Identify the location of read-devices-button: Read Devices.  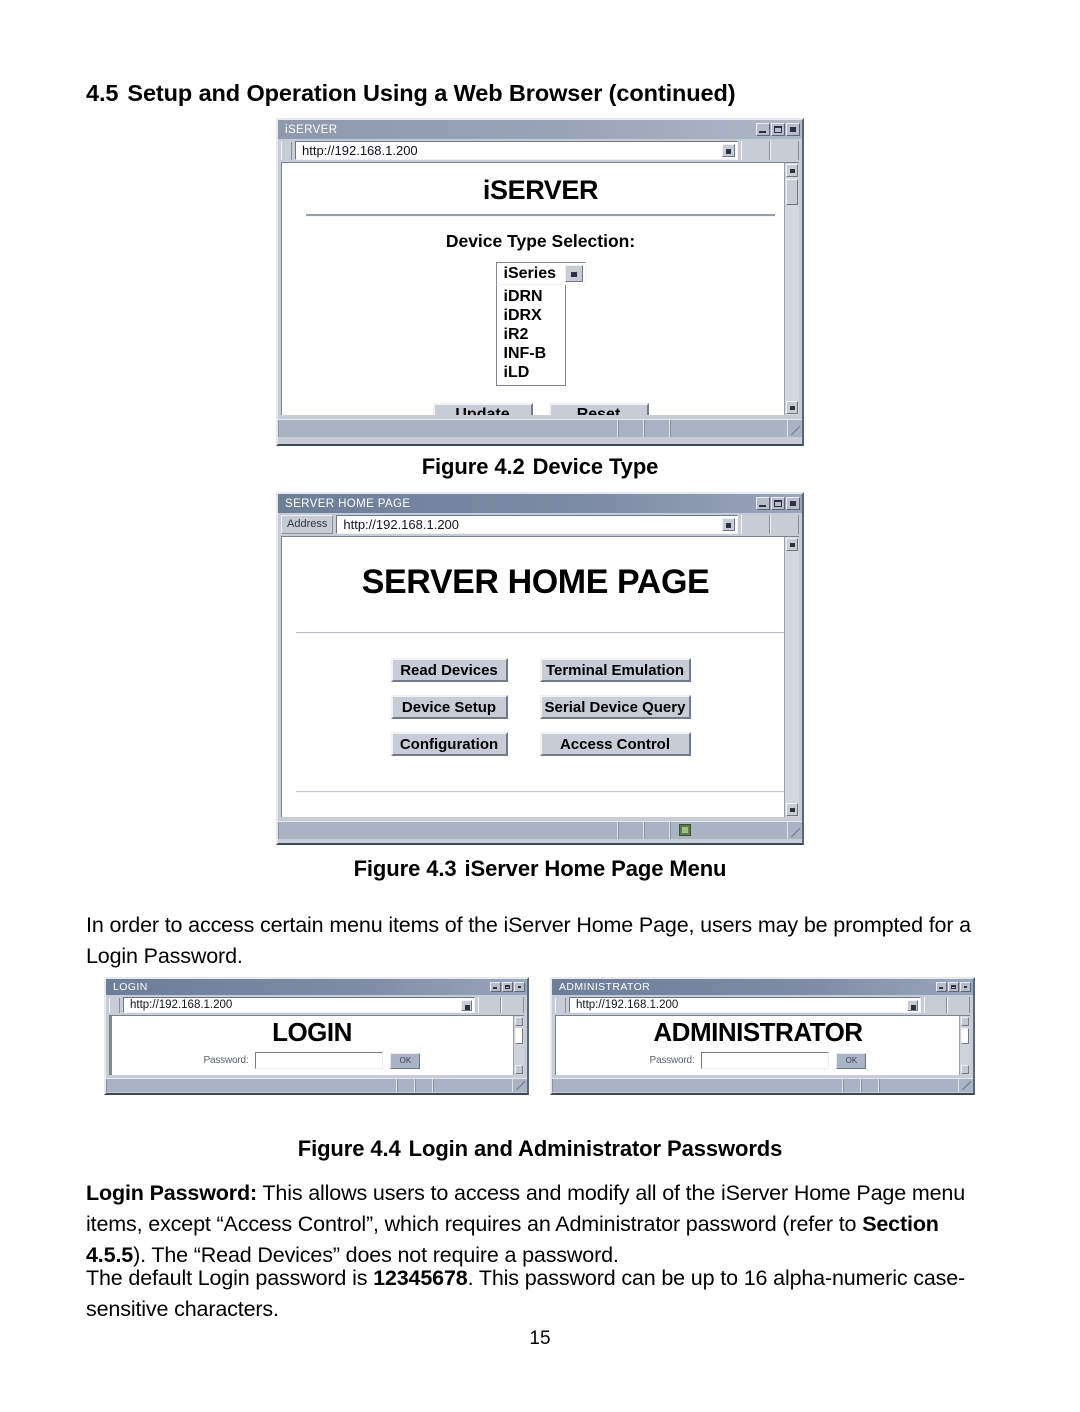
(449, 670).